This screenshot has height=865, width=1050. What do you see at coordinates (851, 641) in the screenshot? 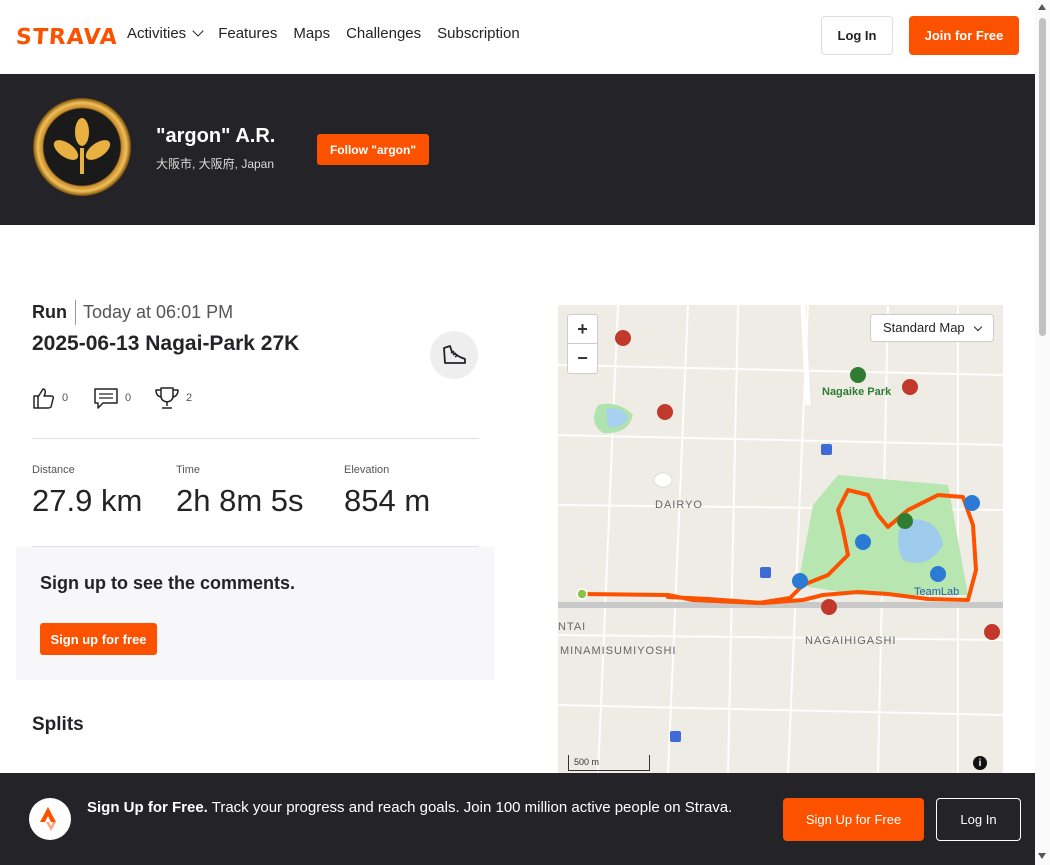
I see `map-label-nagaihigashi: NAGAIHIGASHI` at bounding box center [851, 641].